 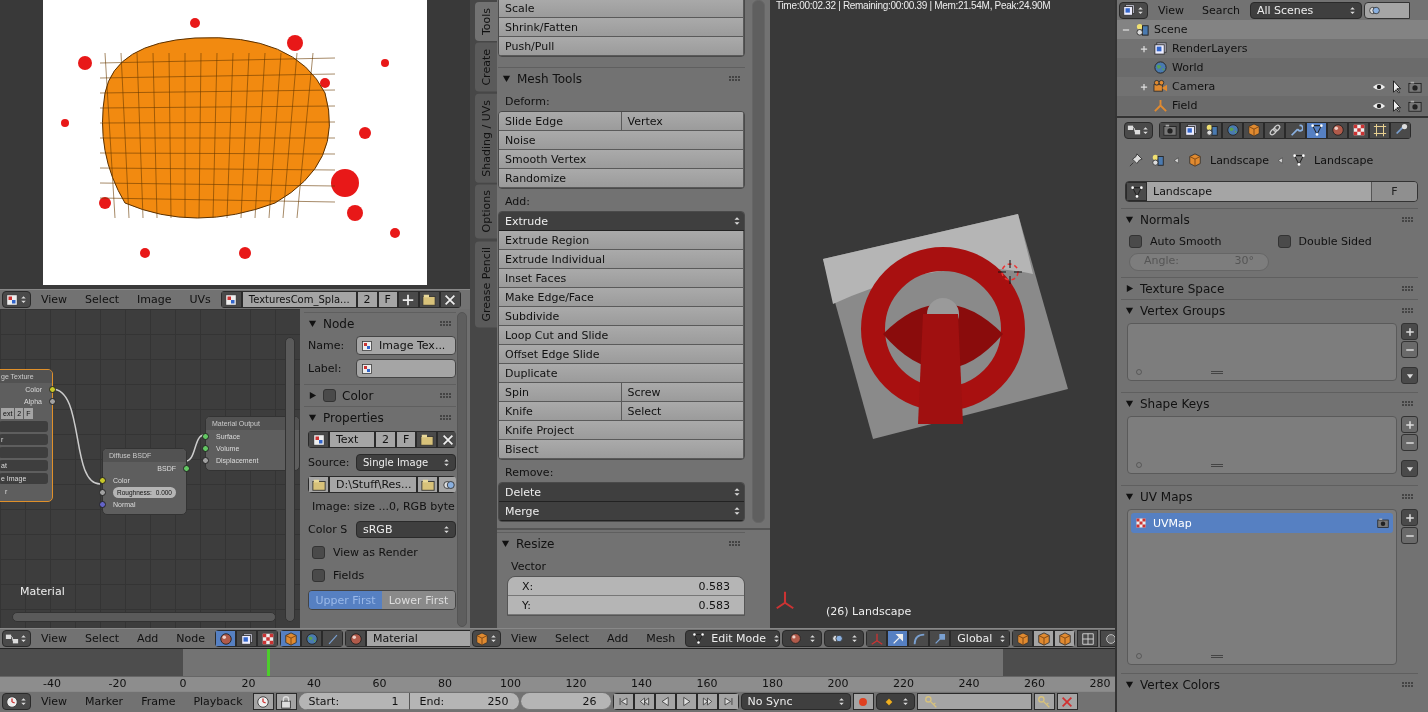 I want to click on tool-button: Screw, so click(x=682, y=392).